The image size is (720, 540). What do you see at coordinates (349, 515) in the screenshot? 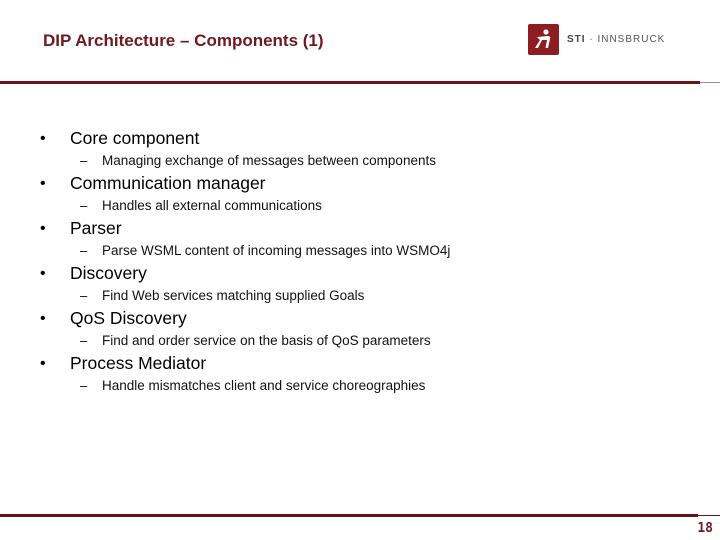
I see `footer-divider` at bounding box center [349, 515].